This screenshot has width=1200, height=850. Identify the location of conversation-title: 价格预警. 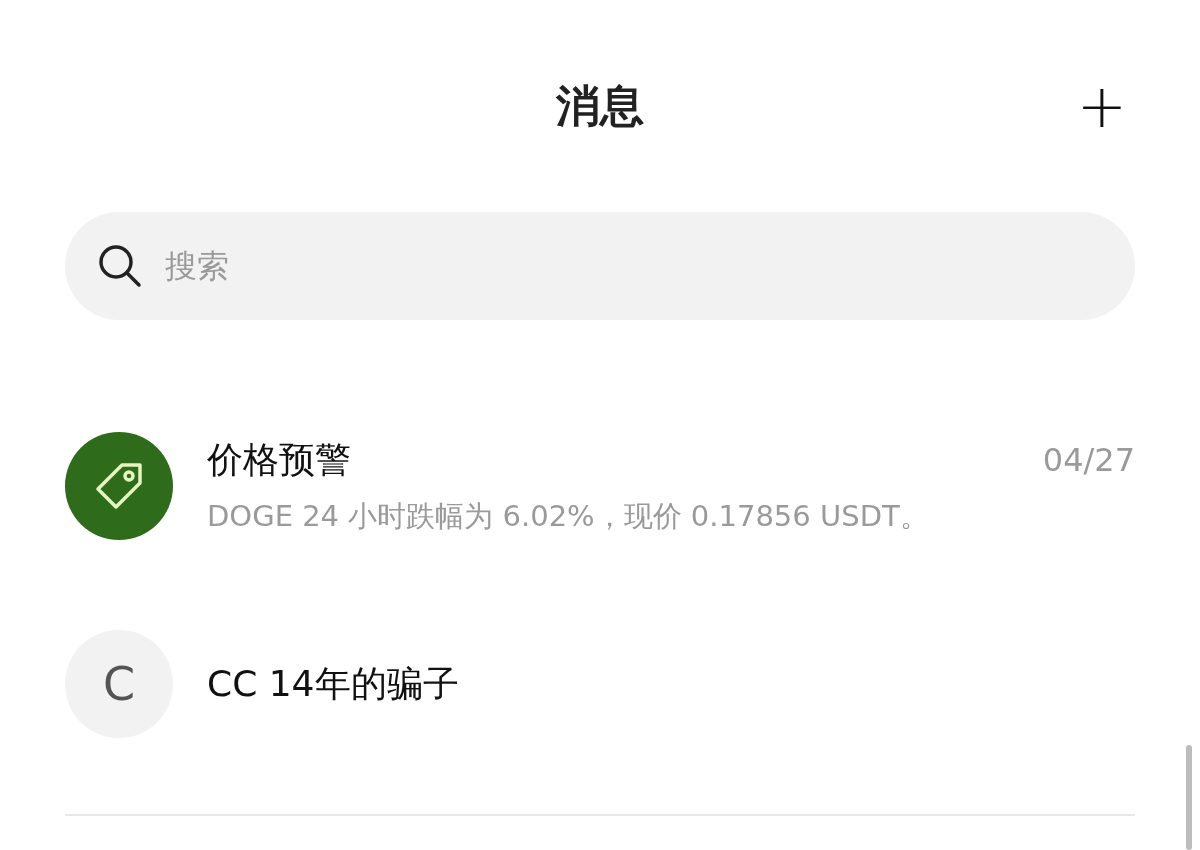
(279, 459).